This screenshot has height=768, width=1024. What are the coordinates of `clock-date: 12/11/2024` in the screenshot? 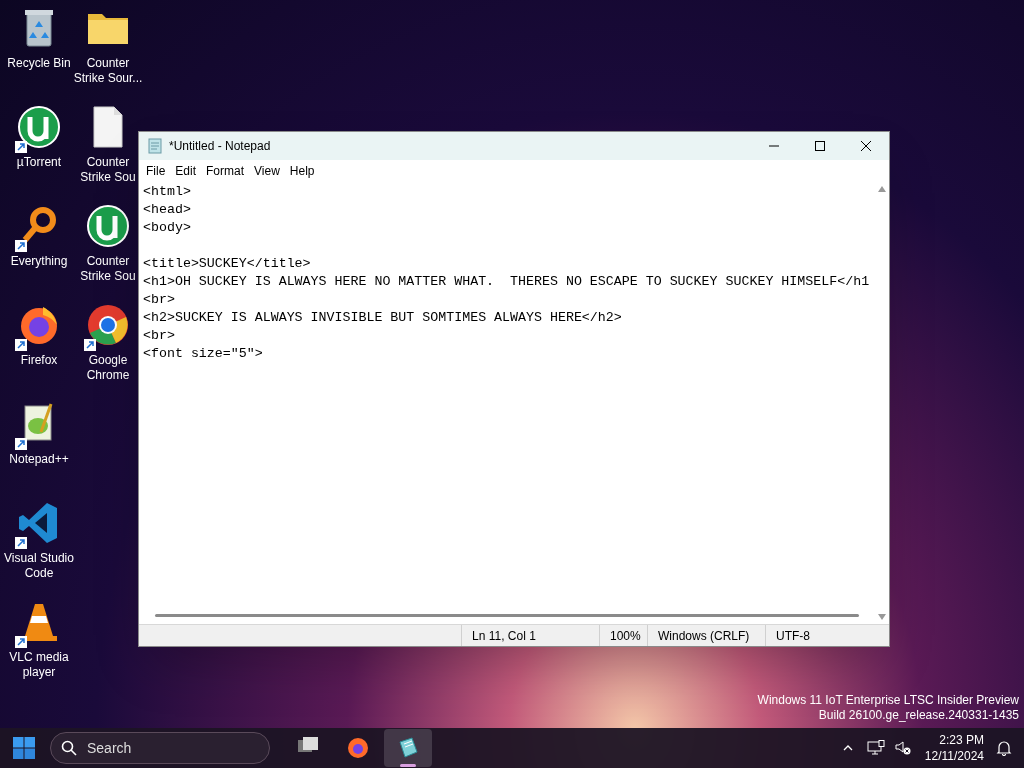 It's located at (954, 756).